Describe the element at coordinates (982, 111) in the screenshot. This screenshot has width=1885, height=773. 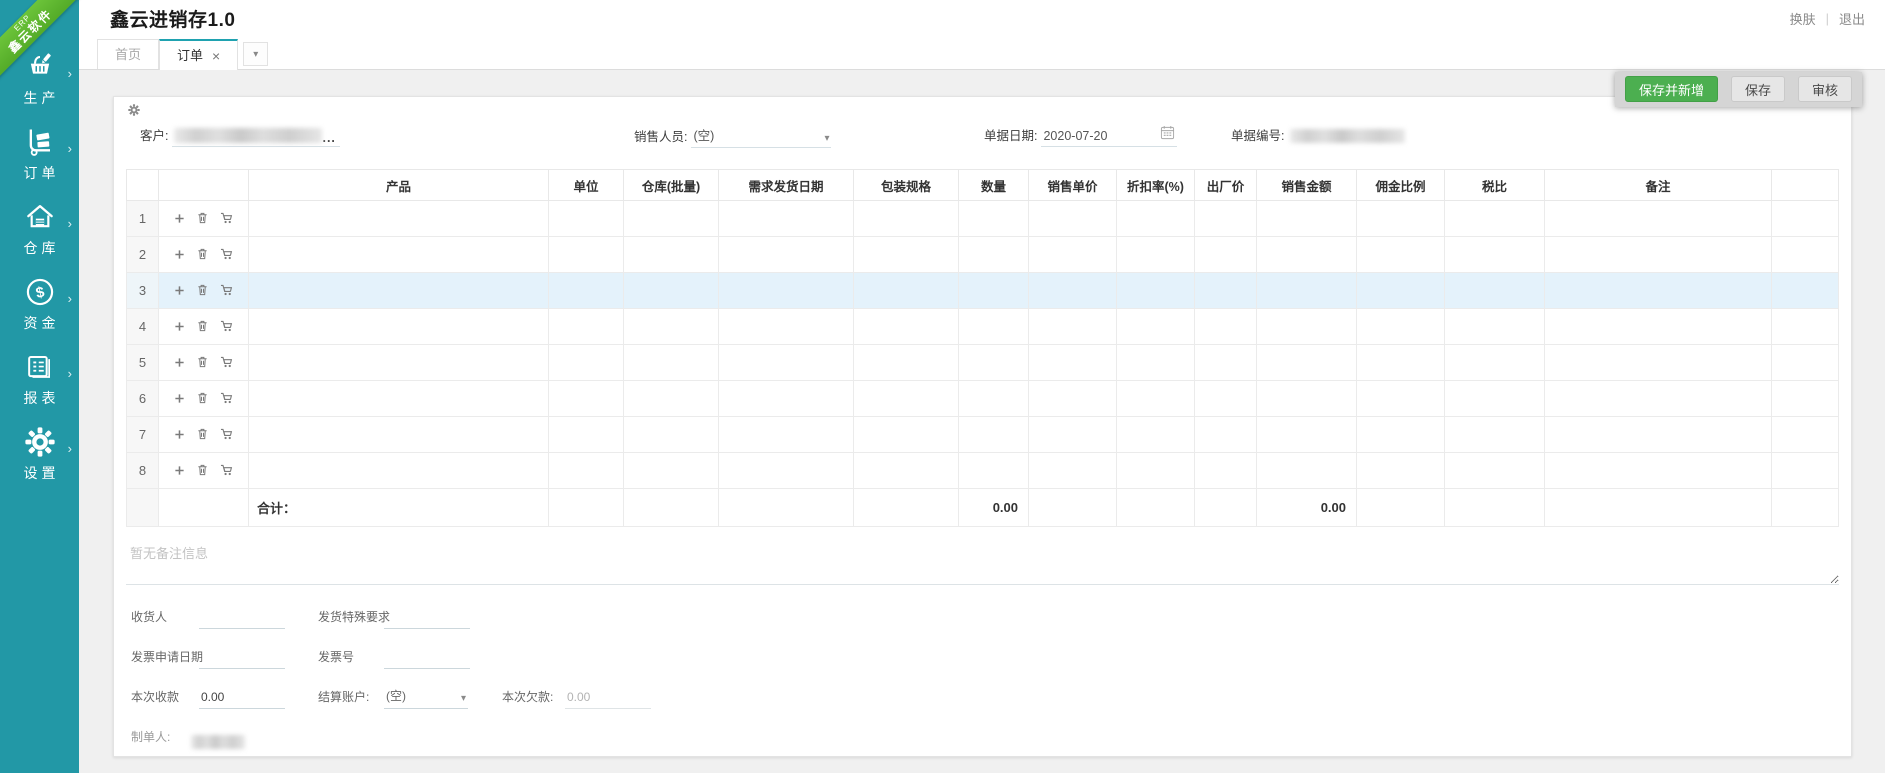
I see `panel-settings-gear-icon` at that location.